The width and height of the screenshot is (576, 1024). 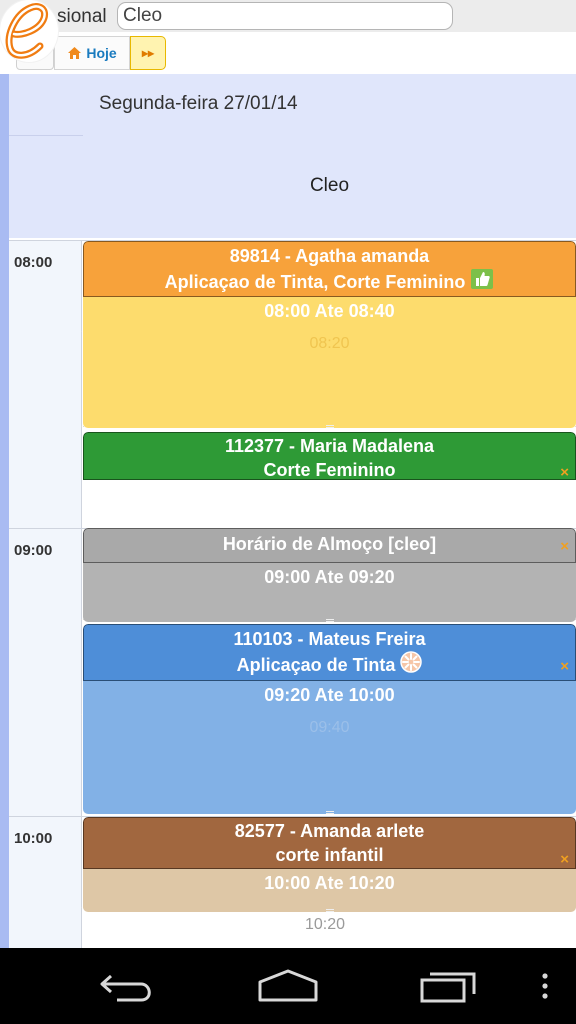 I want to click on recent-apps-icon, so click(x=449, y=986).